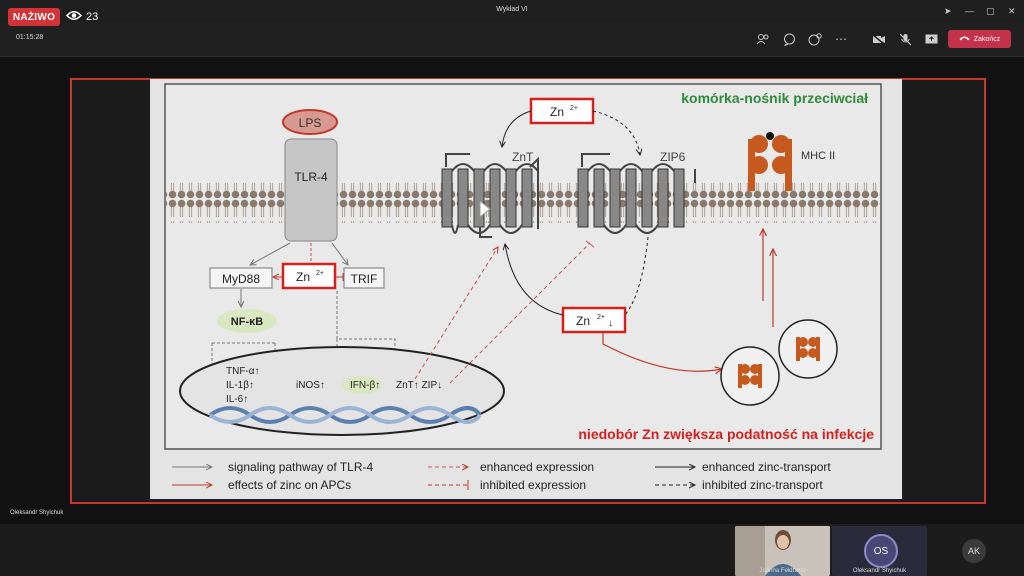 This screenshot has width=1024, height=576. Describe the element at coordinates (557, 112) in the screenshot. I see `zn-label-top: Zn` at that location.